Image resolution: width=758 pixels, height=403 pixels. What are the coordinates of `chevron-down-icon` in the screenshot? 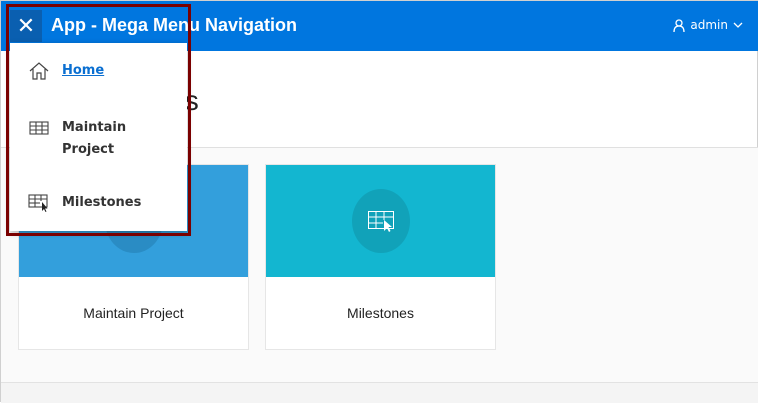 It's located at (738, 25).